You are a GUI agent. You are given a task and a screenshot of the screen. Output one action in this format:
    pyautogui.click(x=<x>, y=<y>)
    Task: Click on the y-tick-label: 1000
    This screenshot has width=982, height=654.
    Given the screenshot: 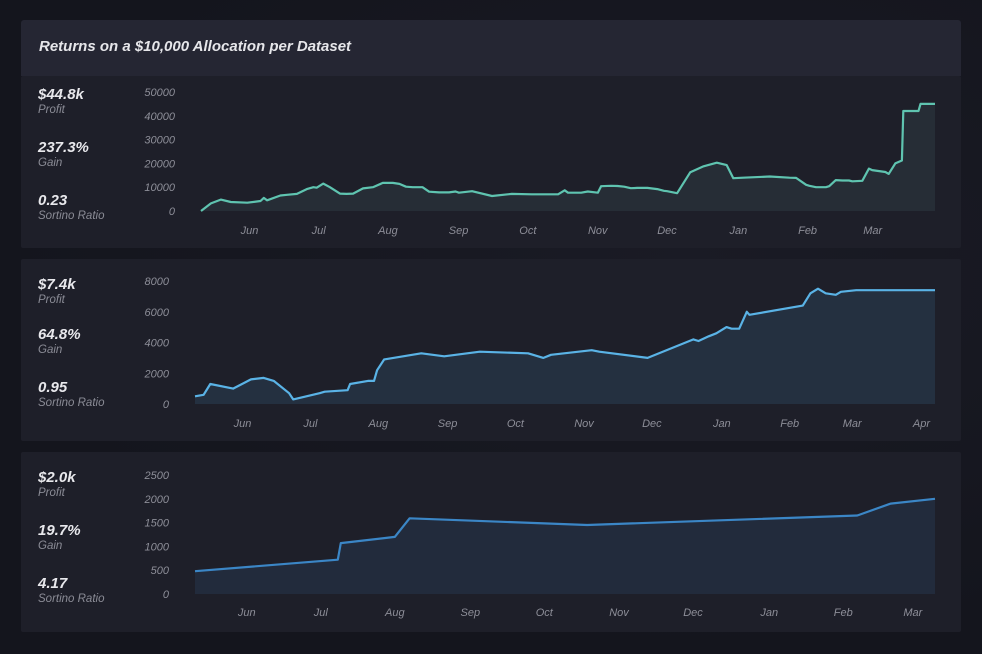 What is the action you would take?
    pyautogui.click(x=157, y=547)
    